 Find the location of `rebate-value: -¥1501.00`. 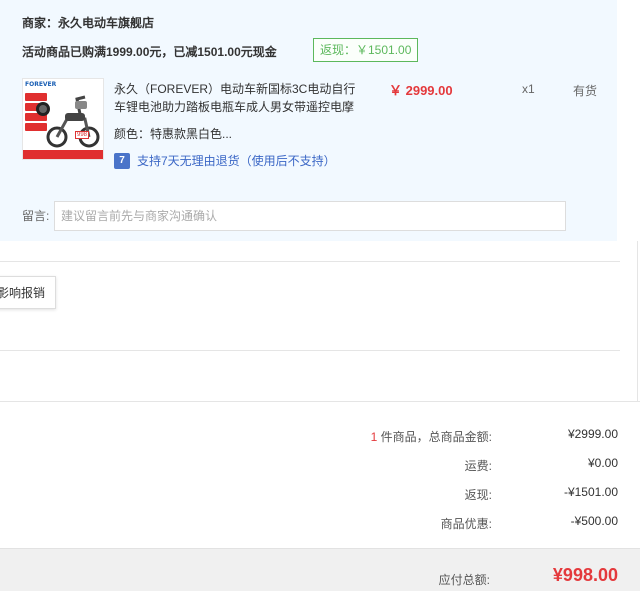

rebate-value: -¥1501.00 is located at coordinates (590, 492).